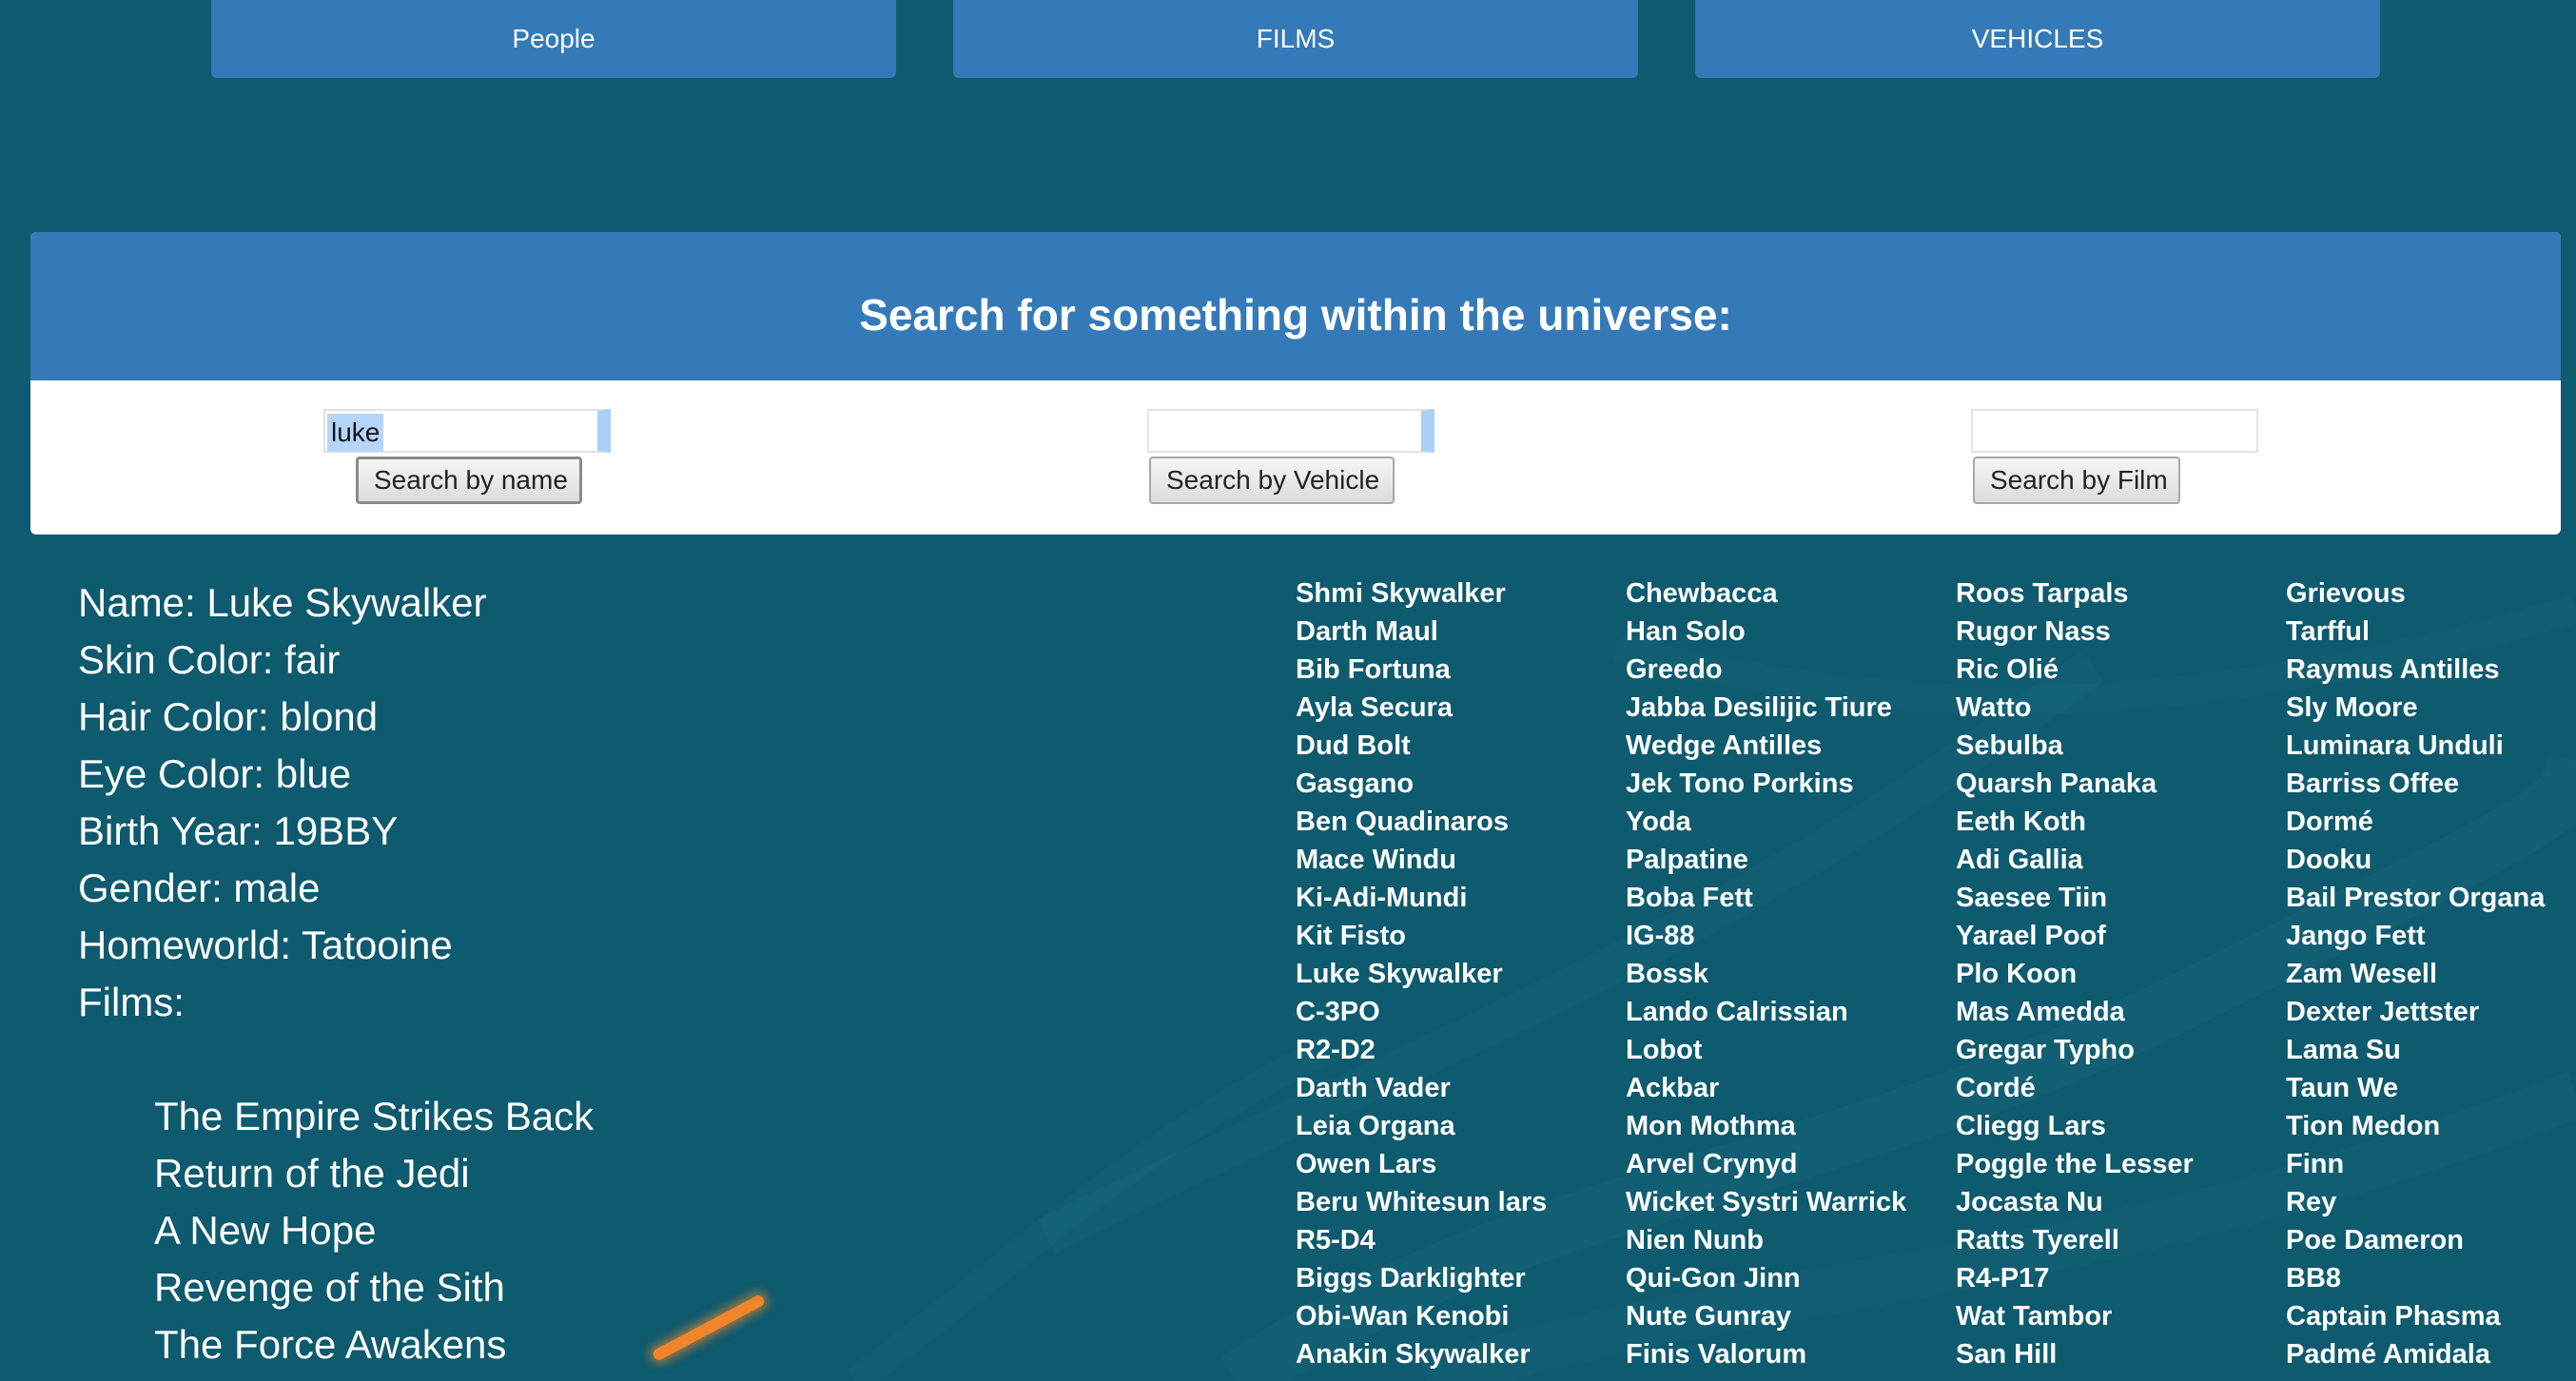  I want to click on person-link: Rugor Nass, so click(2121, 632).